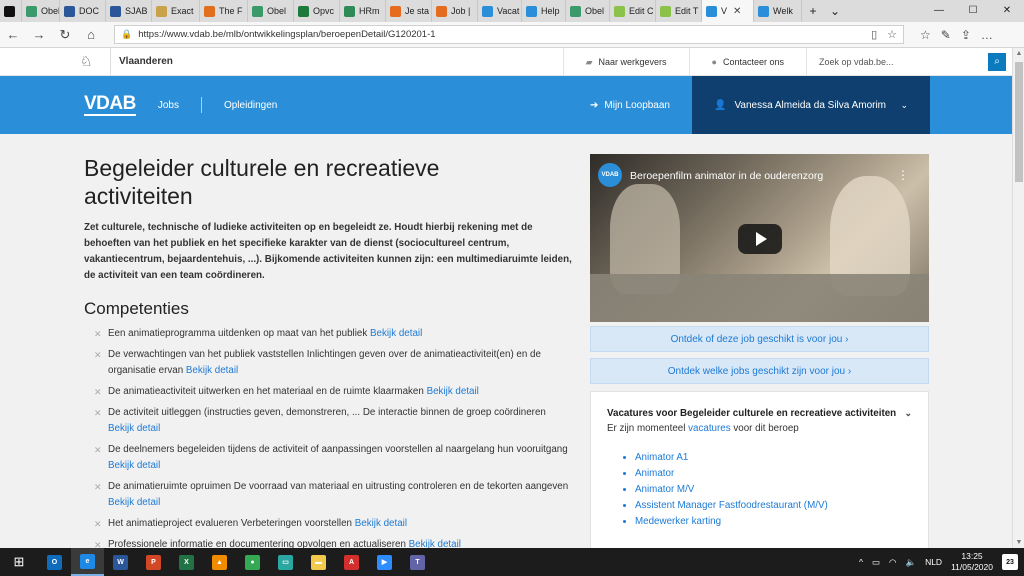 This screenshot has height=576, width=1024. Describe the element at coordinates (1007, 11) in the screenshot. I see `close-window-icon: ✕` at that location.